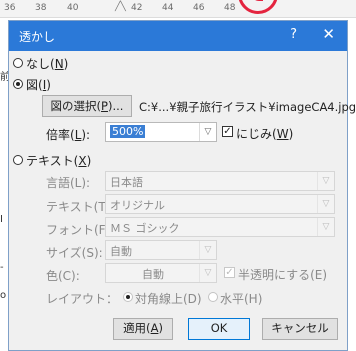  What do you see at coordinates (230, 8) in the screenshot?
I see `ruler-tick: 48` at bounding box center [230, 8].